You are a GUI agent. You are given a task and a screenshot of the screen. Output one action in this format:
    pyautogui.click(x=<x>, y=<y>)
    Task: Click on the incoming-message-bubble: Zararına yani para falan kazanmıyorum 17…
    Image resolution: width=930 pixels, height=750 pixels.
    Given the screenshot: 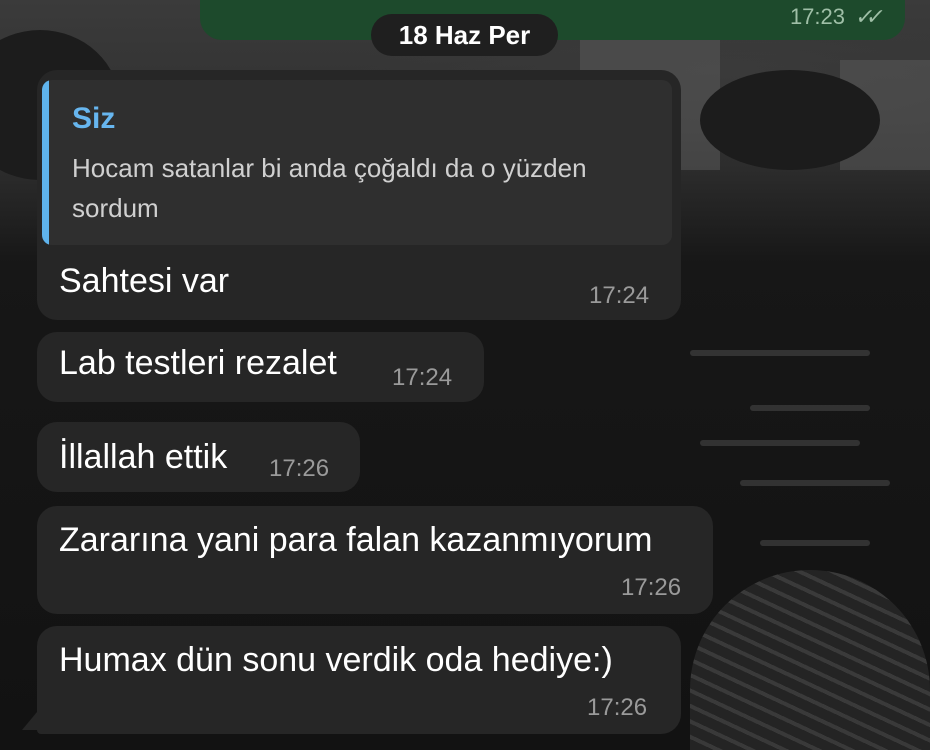 What is the action you would take?
    pyautogui.click(x=375, y=560)
    